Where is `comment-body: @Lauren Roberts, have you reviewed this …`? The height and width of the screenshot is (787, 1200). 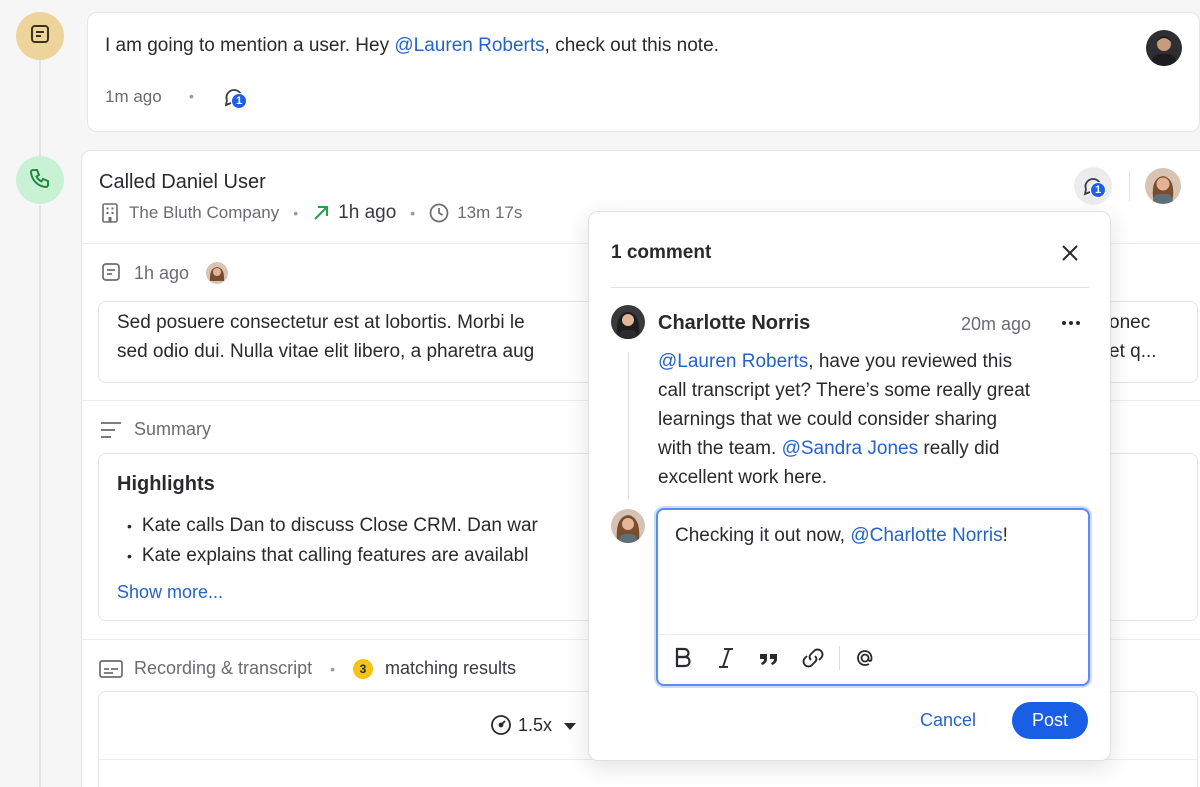 comment-body: @Lauren Roberts, have you reviewed this … is located at coordinates (844, 419).